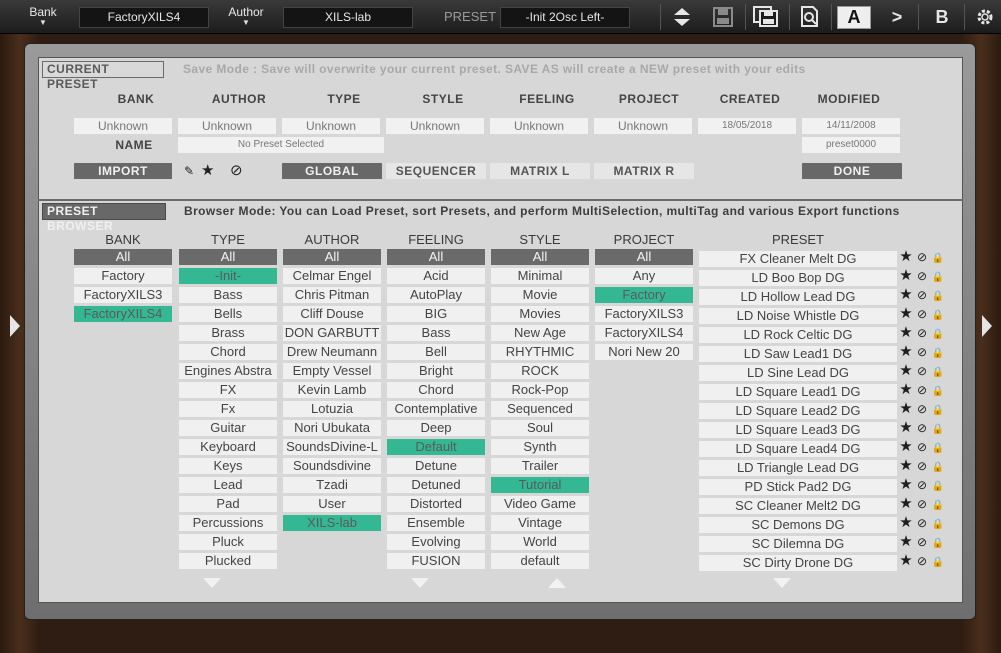 Image resolution: width=1001 pixels, height=653 pixels. What do you see at coordinates (436, 333) in the screenshot?
I see `feeling-list-item: Bass` at bounding box center [436, 333].